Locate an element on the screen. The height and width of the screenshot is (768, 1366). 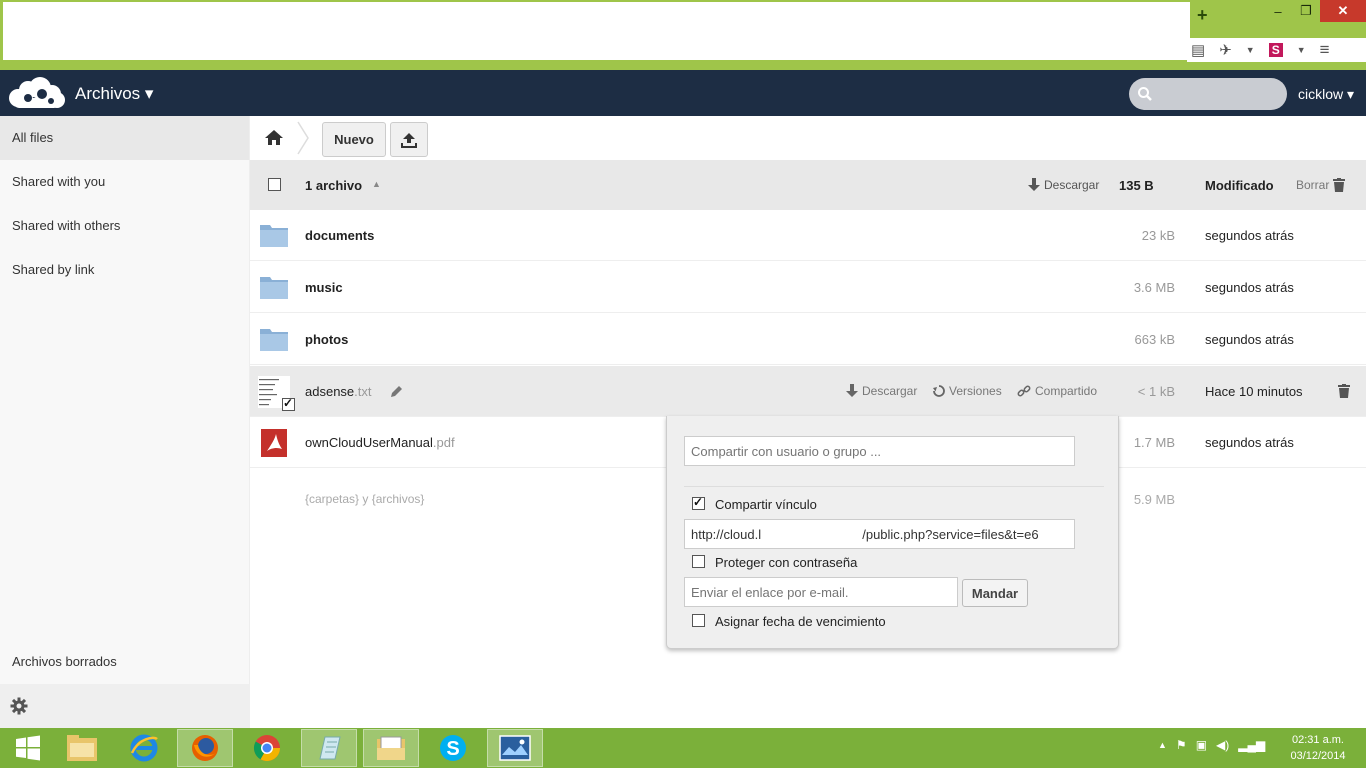
file-name: ownCloudUserManual.pdf is located at coordinates (380, 442).